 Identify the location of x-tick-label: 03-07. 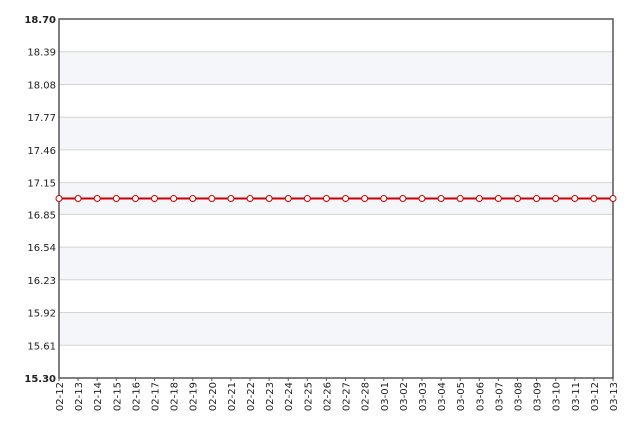
(499, 396).